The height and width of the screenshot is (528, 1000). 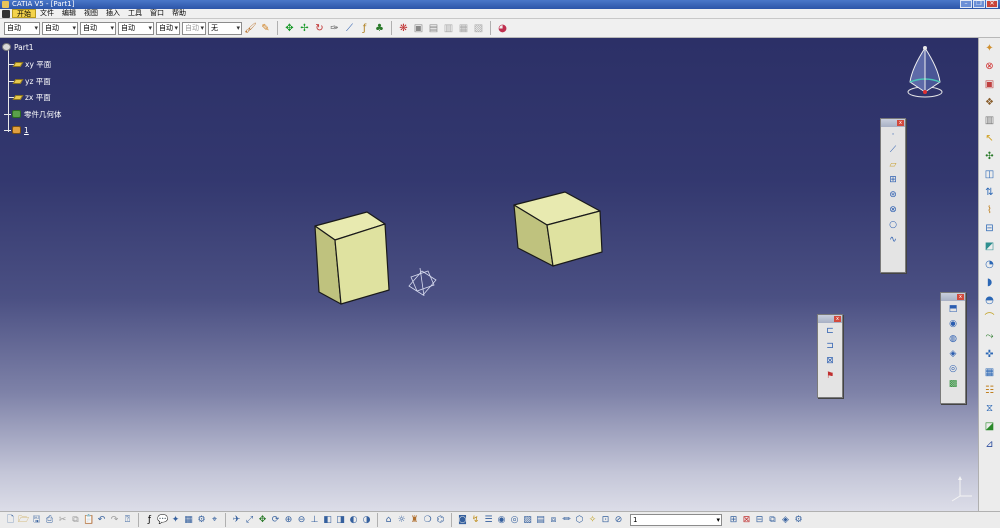 I want to click on filter-icon: ⏛, so click(x=566, y=520).